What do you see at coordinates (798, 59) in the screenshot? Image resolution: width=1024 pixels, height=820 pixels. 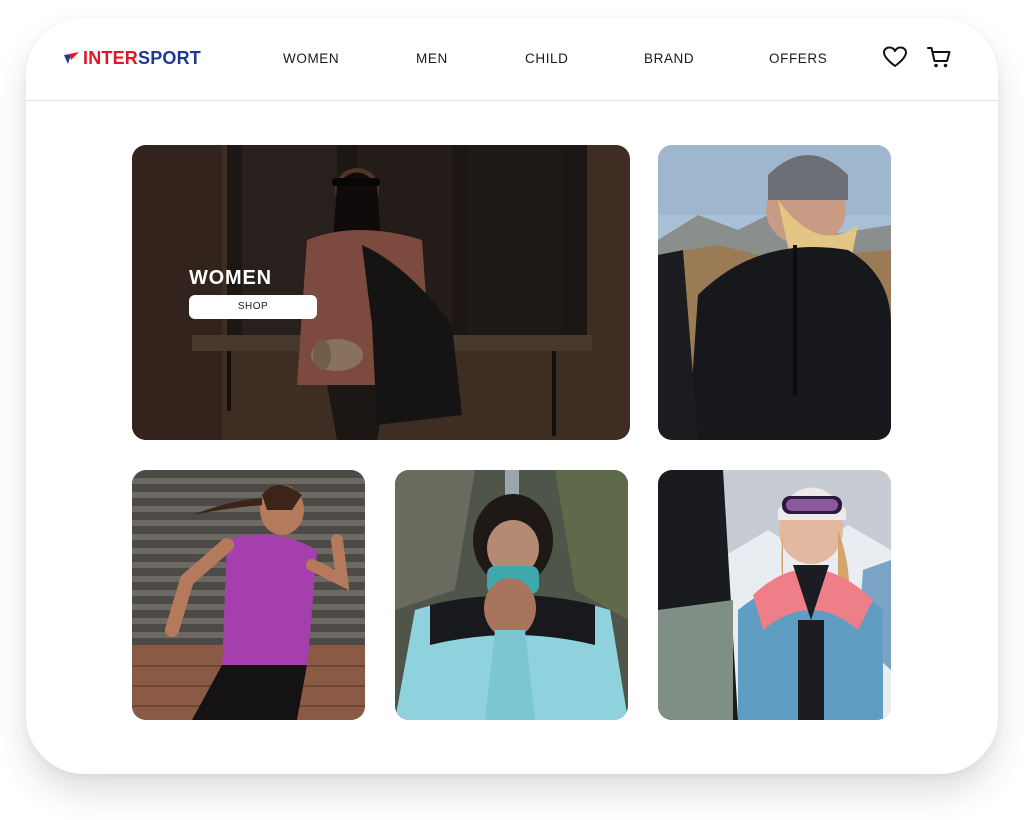 I see `nav-offers: OFFERS` at bounding box center [798, 59].